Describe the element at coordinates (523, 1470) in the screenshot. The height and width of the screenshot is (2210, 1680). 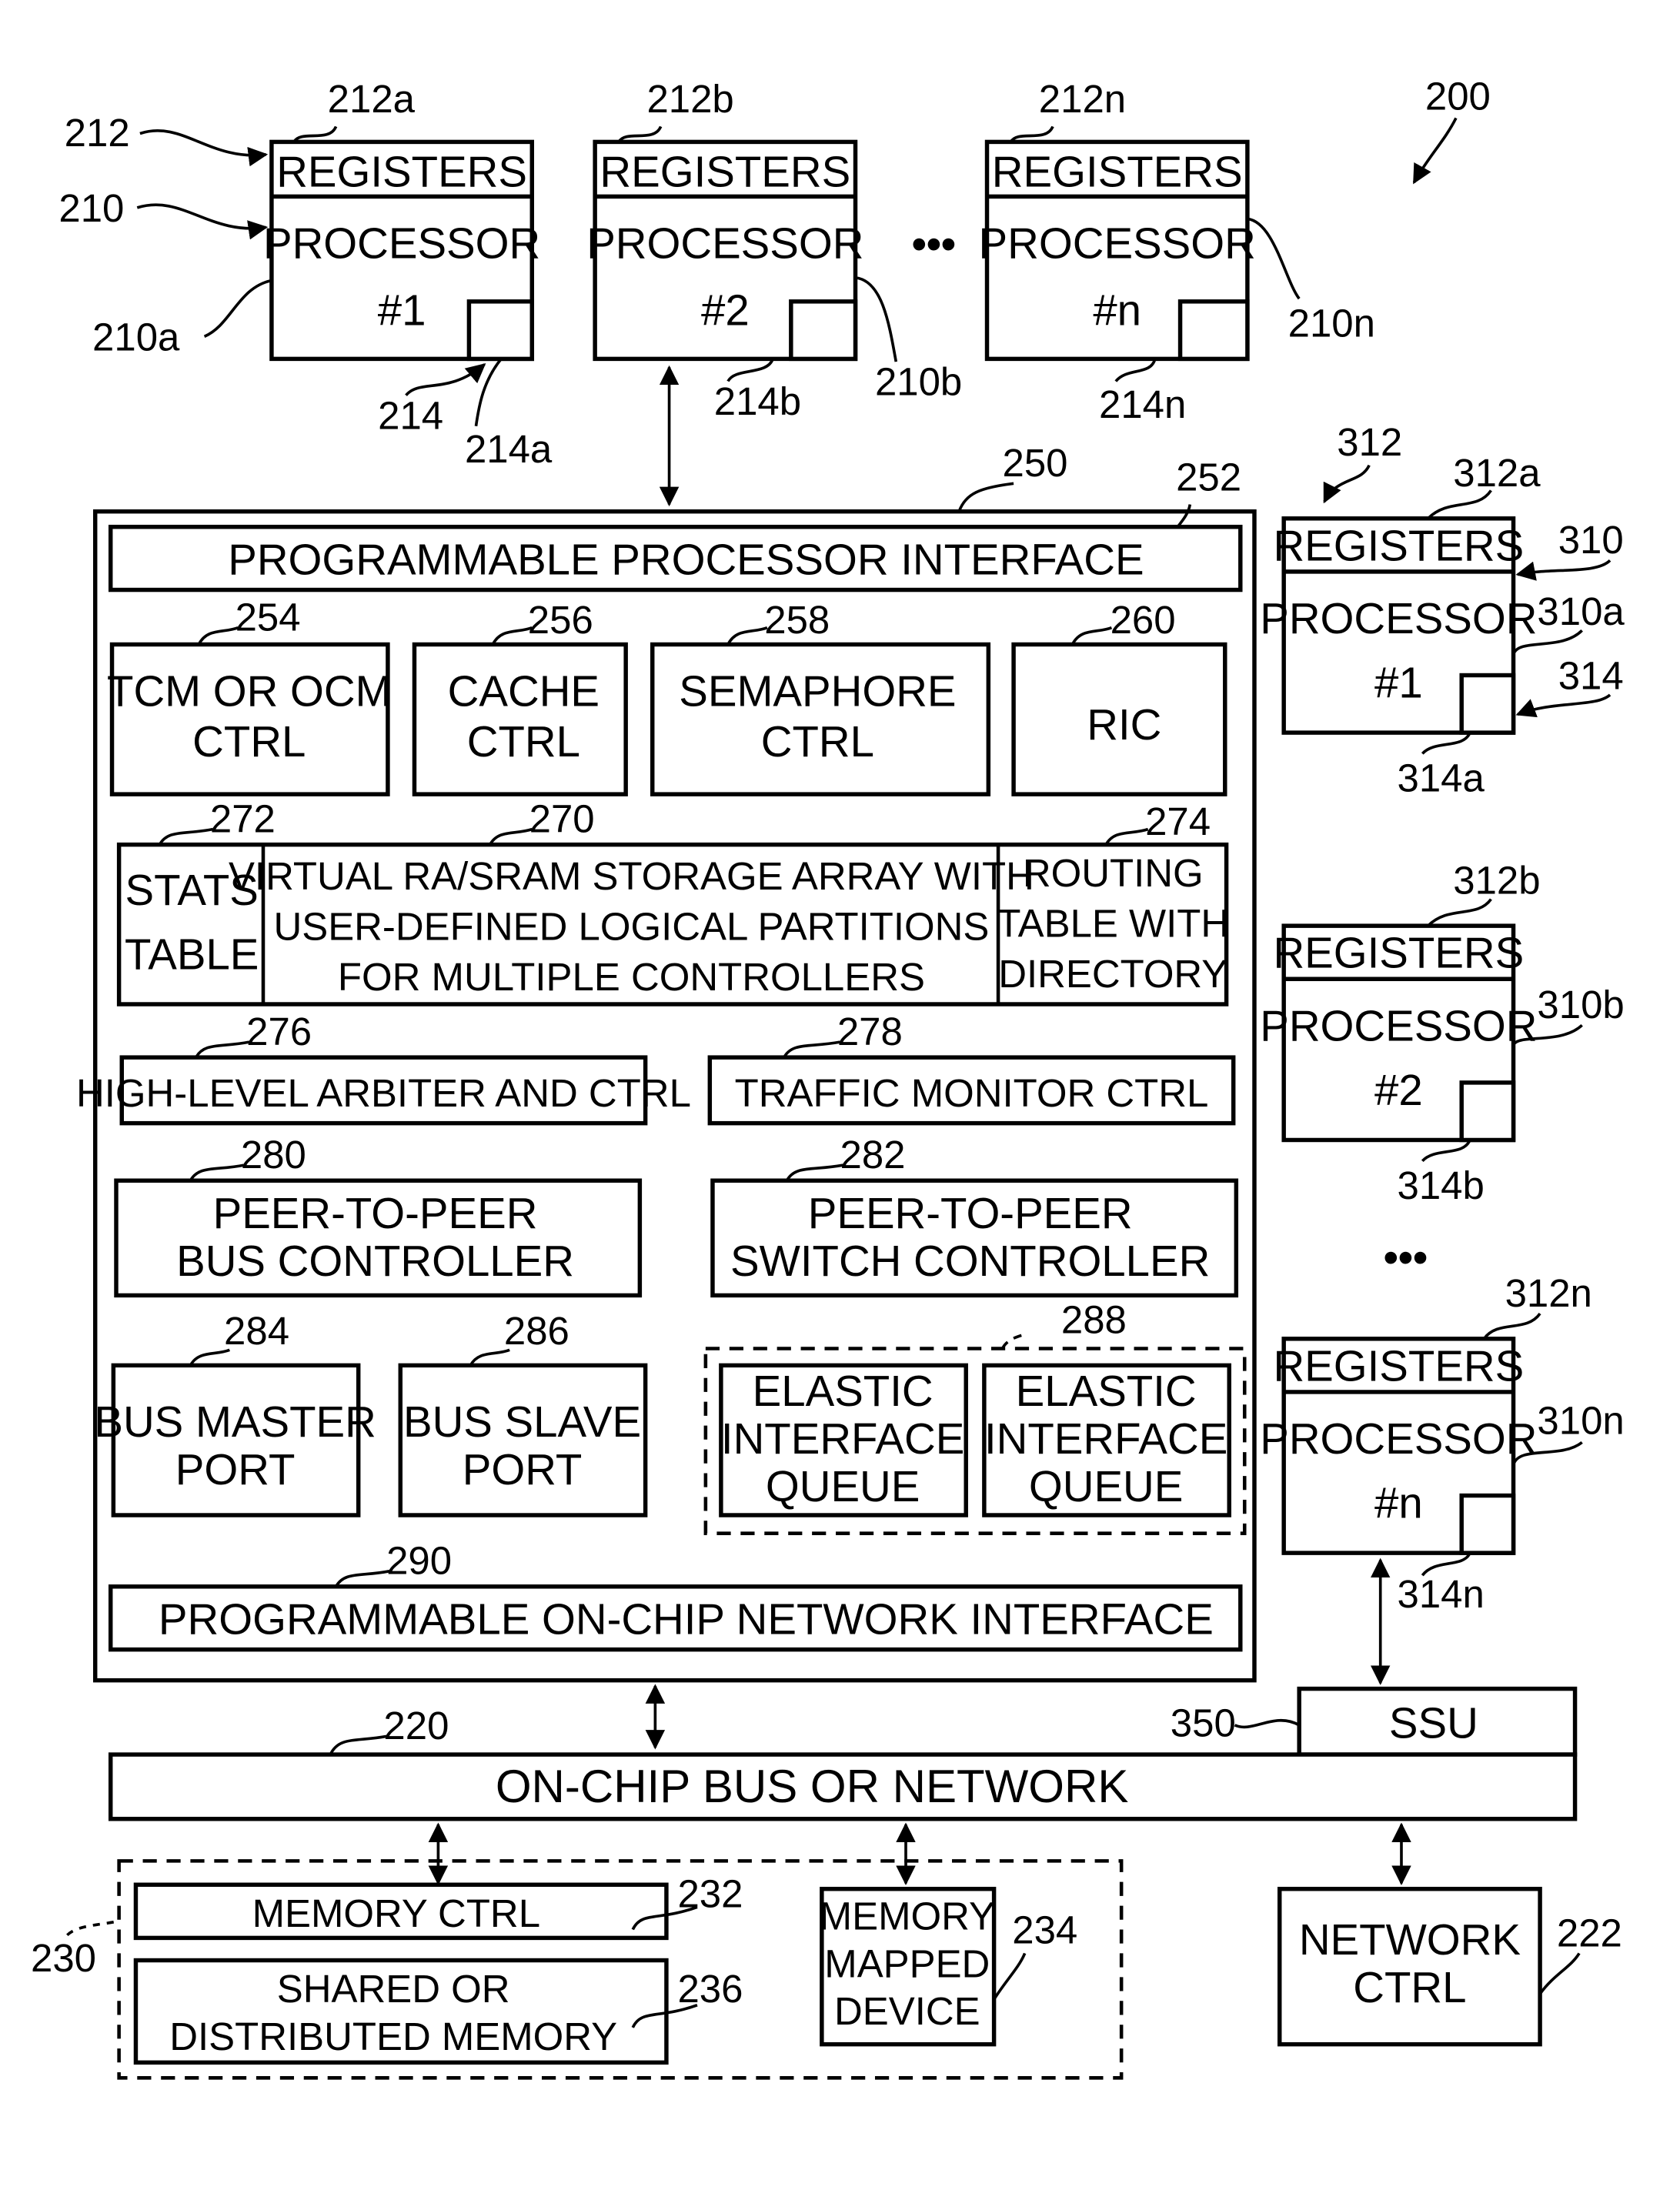
I see `bus-slave-line2: PORT` at that location.